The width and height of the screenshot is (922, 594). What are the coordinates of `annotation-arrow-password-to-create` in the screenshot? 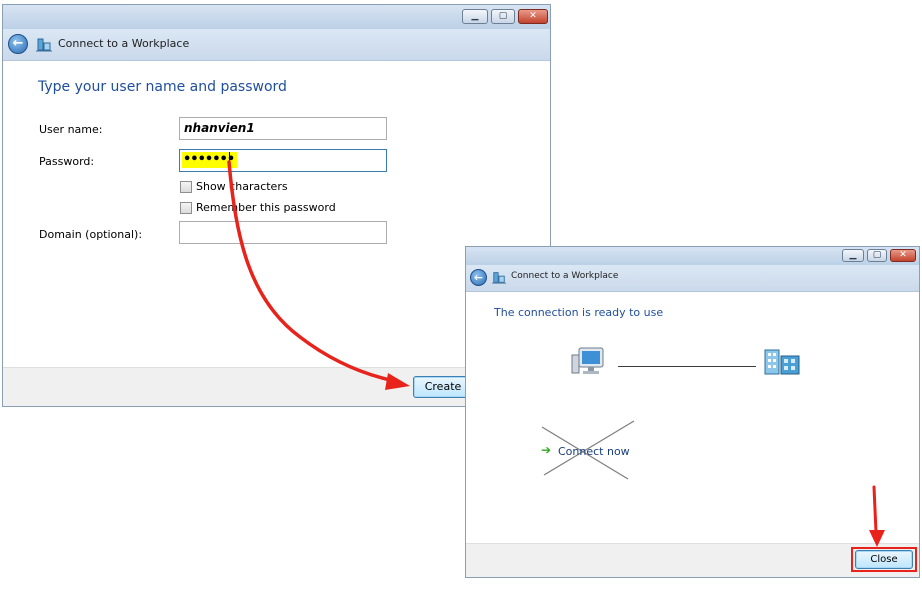 It's located at (309, 271).